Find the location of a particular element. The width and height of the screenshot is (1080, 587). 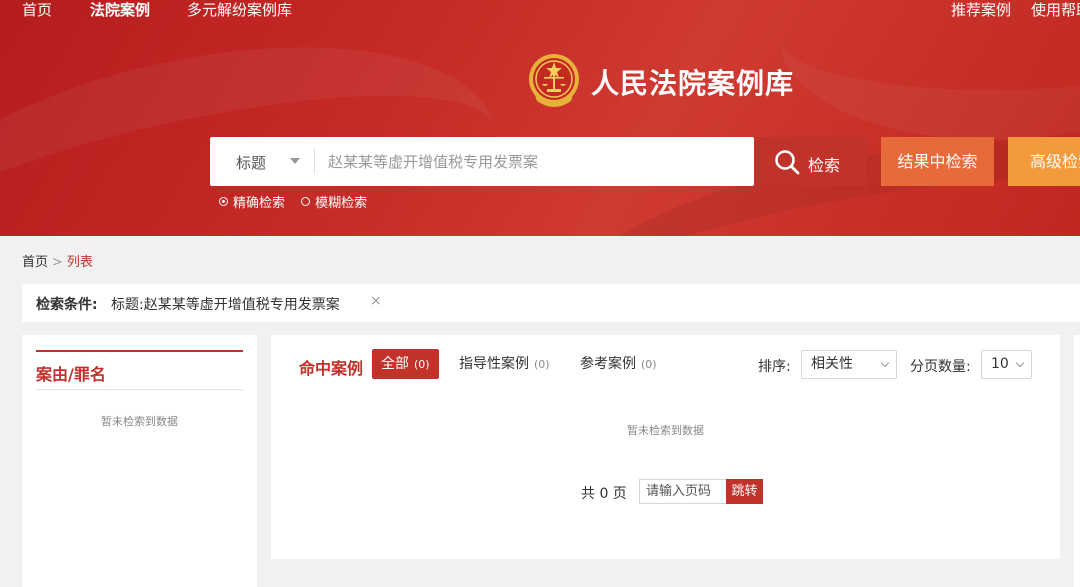

search-field-label: 标题 is located at coordinates (251, 163).